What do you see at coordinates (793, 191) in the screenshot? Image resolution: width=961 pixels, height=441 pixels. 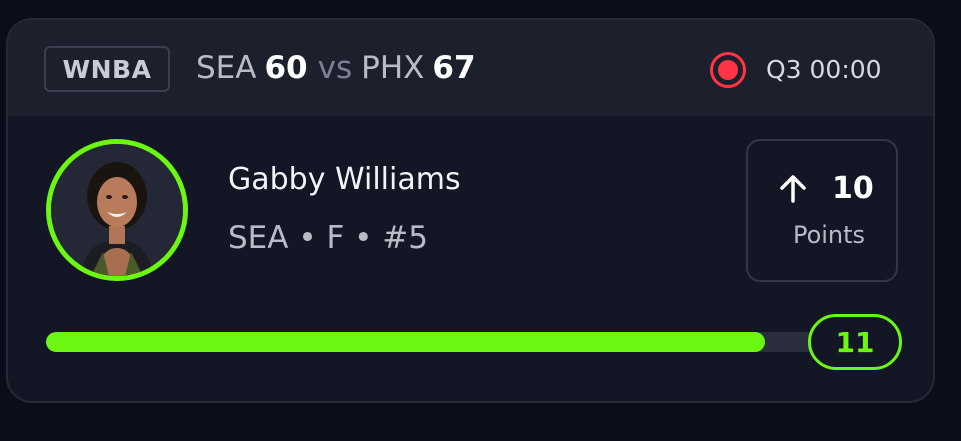 I see `arrow-up-icon` at bounding box center [793, 191].